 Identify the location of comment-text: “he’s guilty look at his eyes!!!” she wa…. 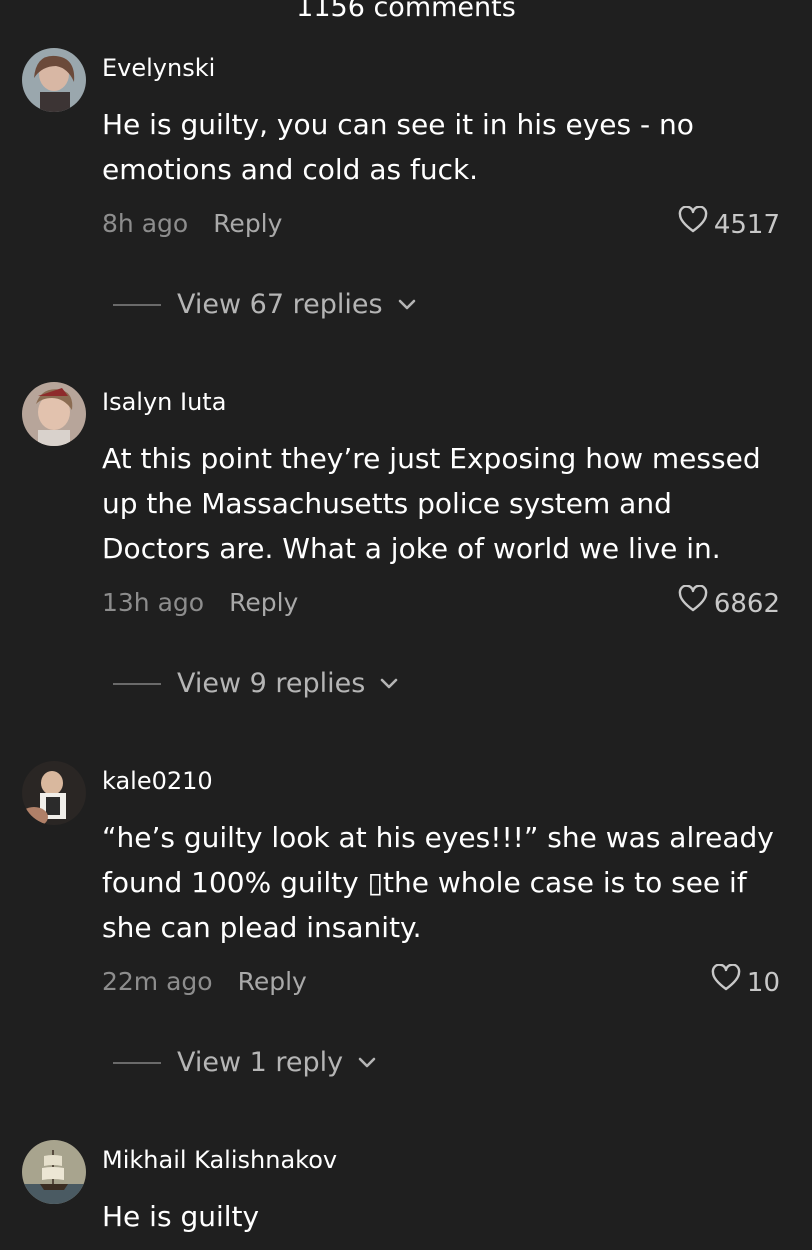
(438, 882).